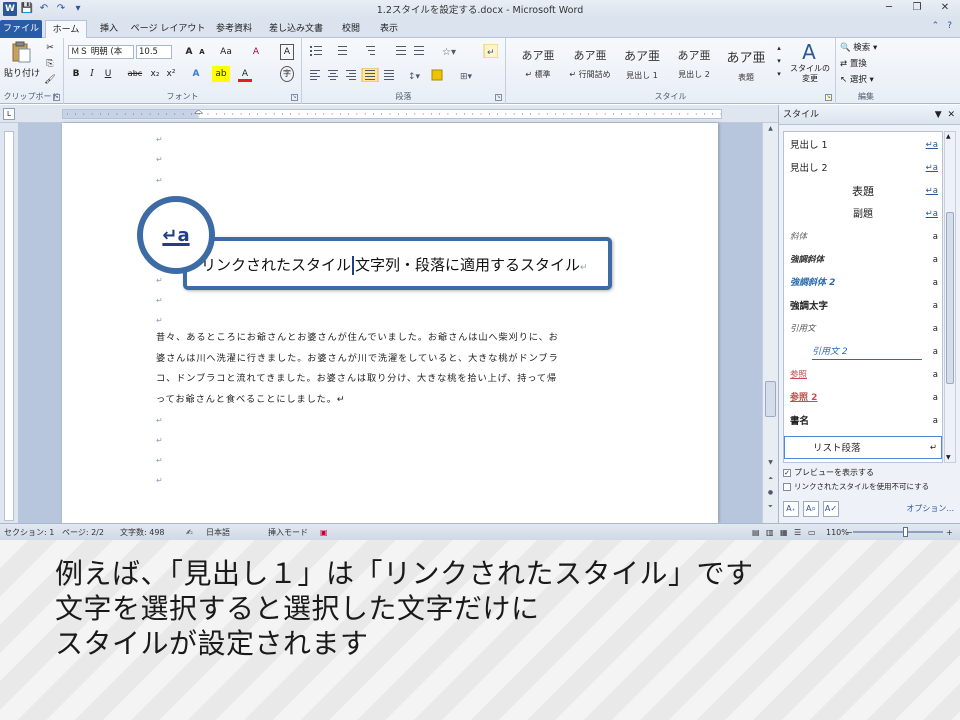 This screenshot has width=960, height=720. What do you see at coordinates (135, 74) in the screenshot?
I see `strikethrough-button: abc` at bounding box center [135, 74].